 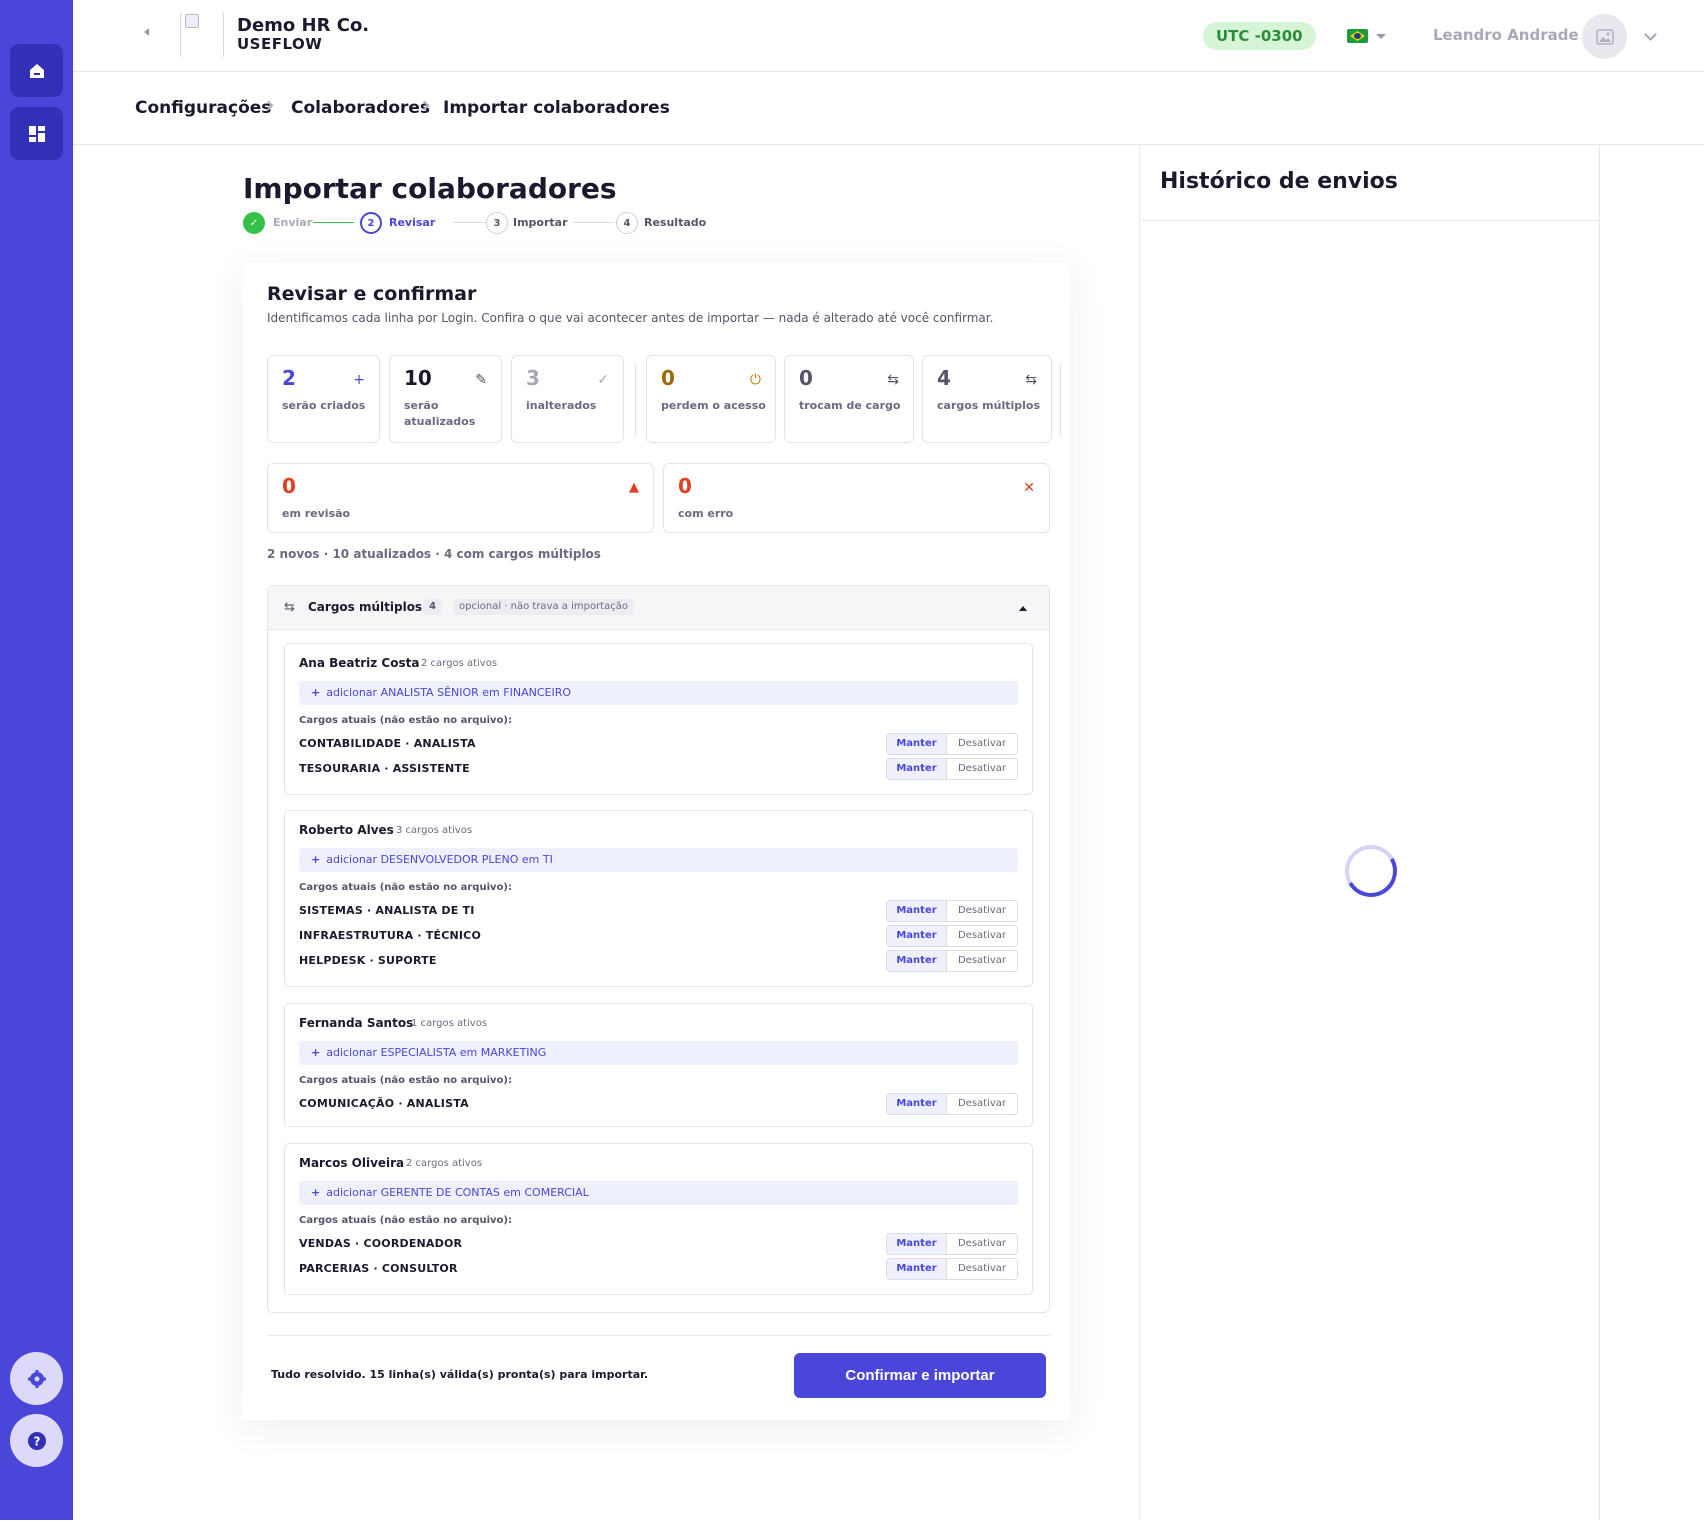 I want to click on company-subtitle: USEFLOW, so click(x=280, y=44).